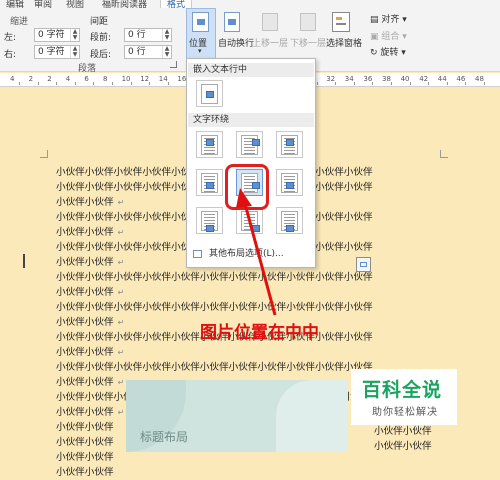 The width and height of the screenshot is (500, 480). Describe the element at coordinates (19, 22) in the screenshot. I see `indent-group-title: 缩进` at that location.